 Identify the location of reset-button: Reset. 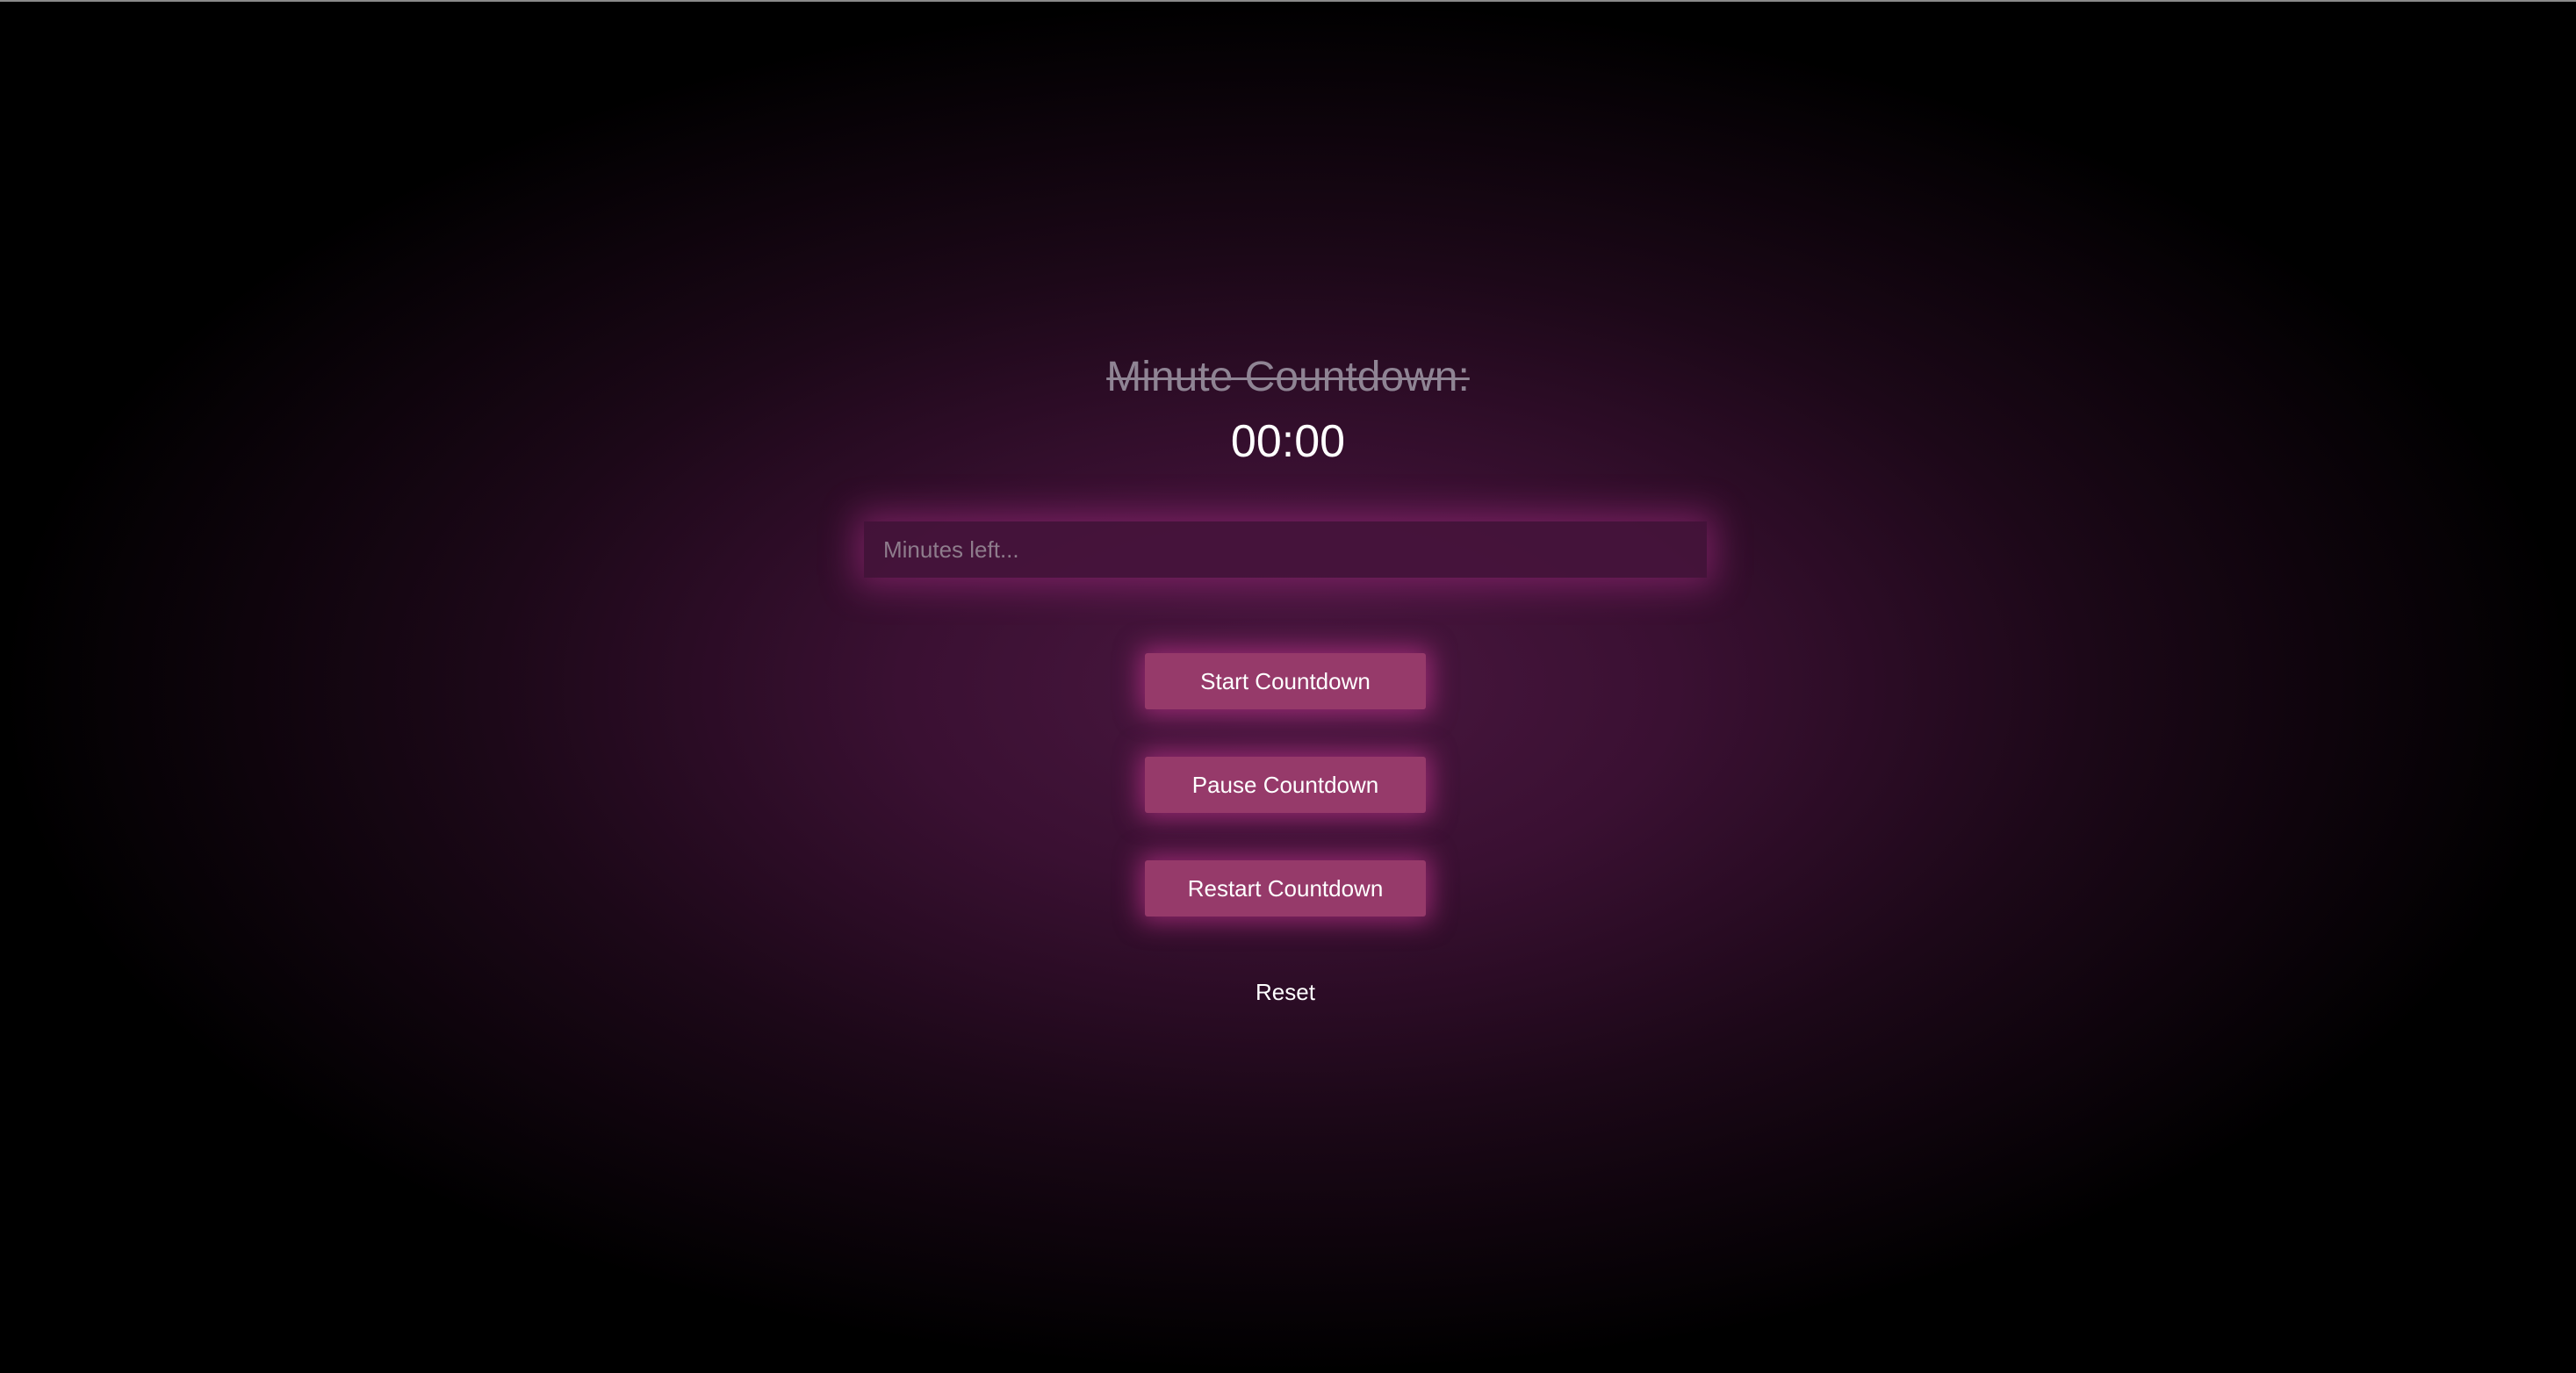
(1285, 992).